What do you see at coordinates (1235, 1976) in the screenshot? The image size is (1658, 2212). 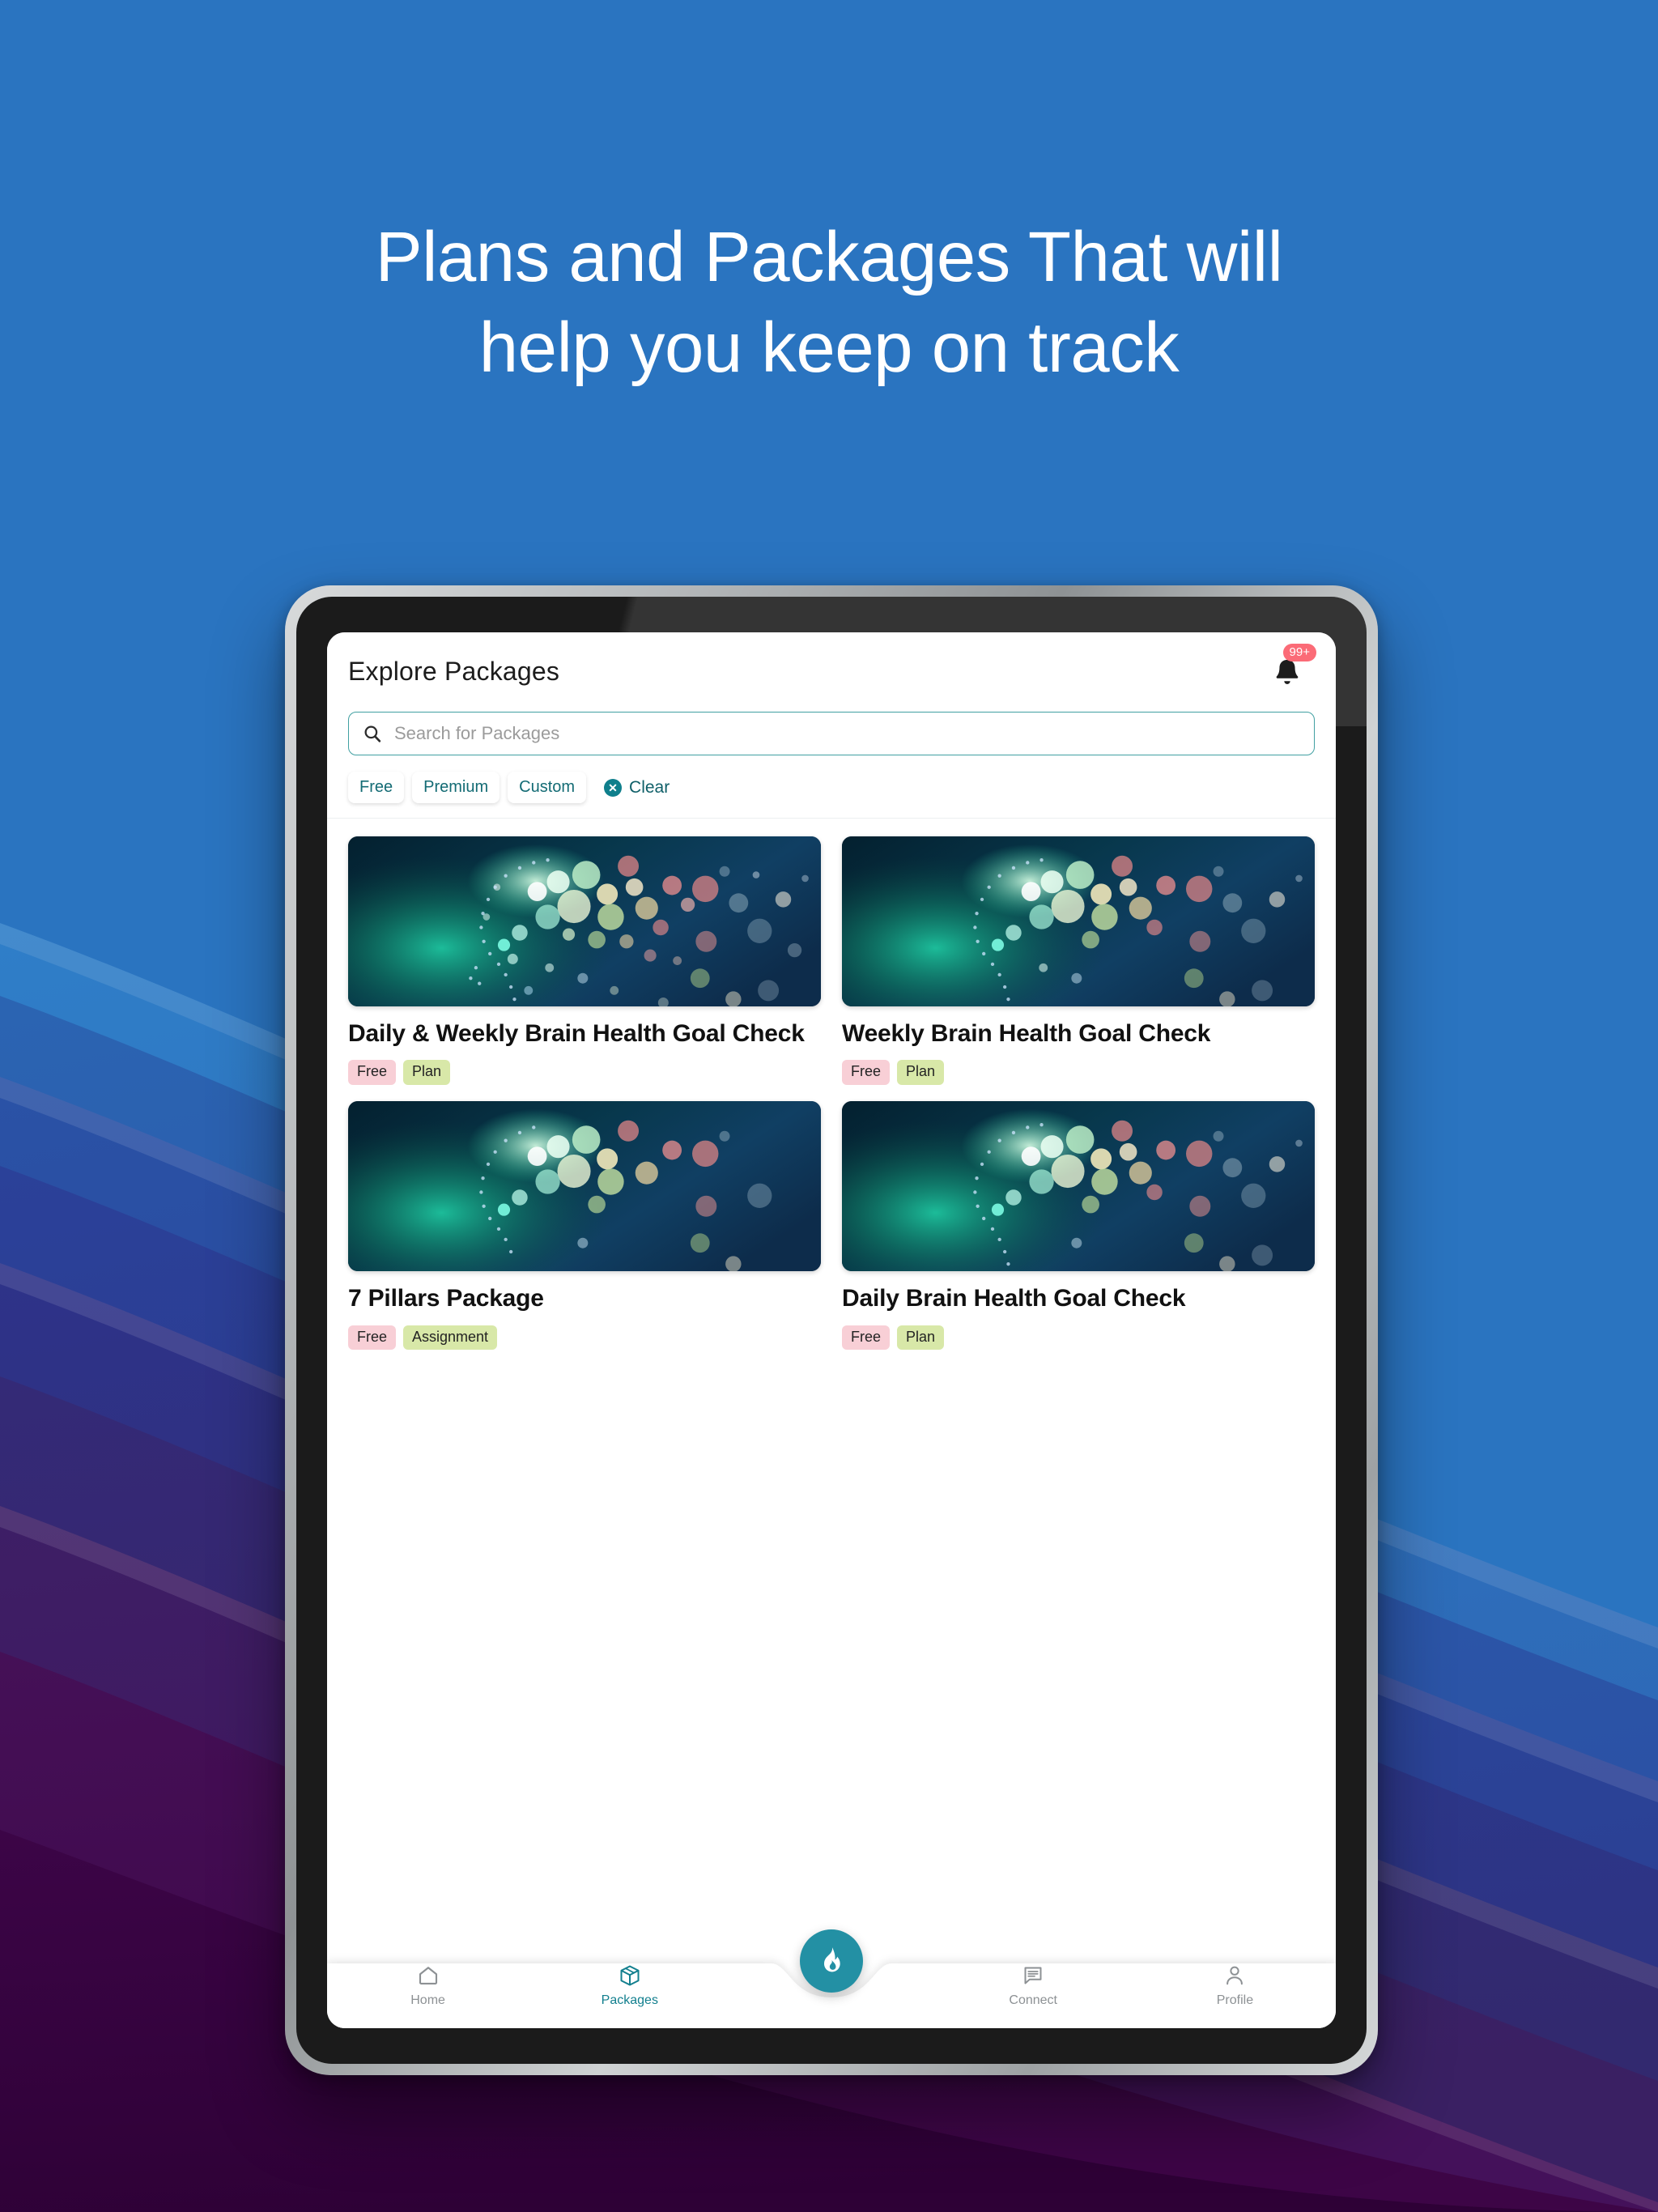 I see `person-icon` at bounding box center [1235, 1976].